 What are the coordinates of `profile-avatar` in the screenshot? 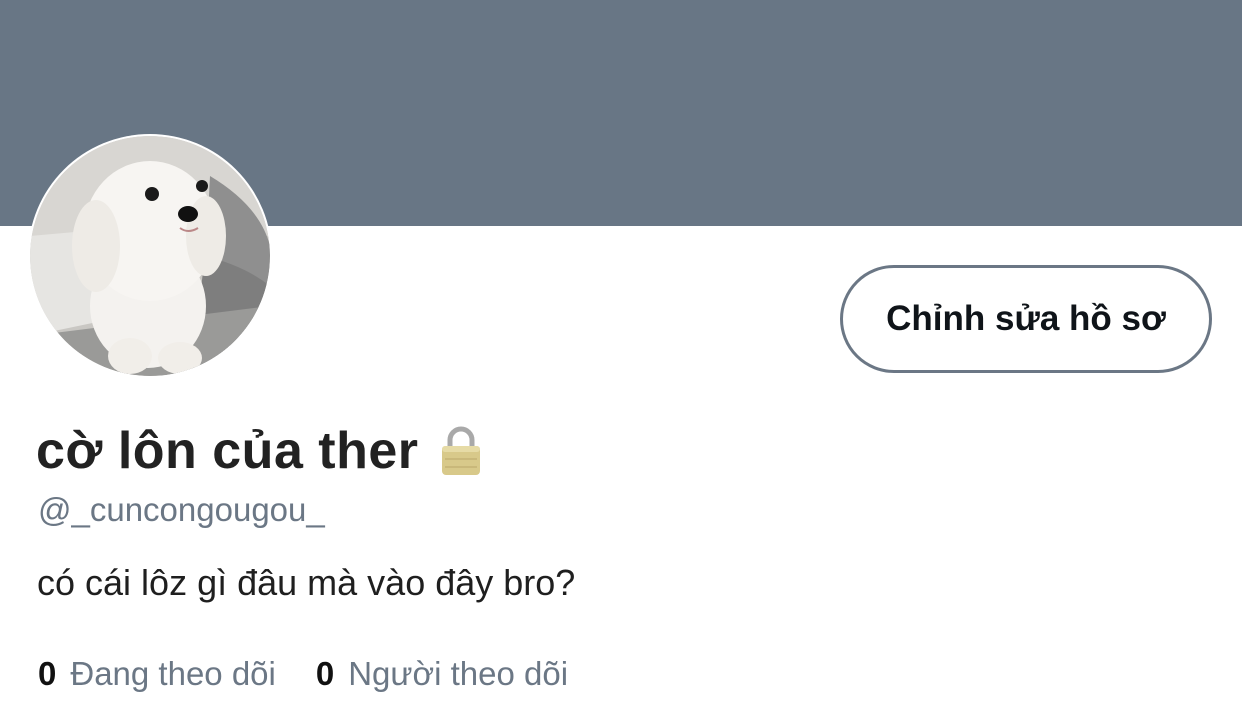 It's located at (150, 256).